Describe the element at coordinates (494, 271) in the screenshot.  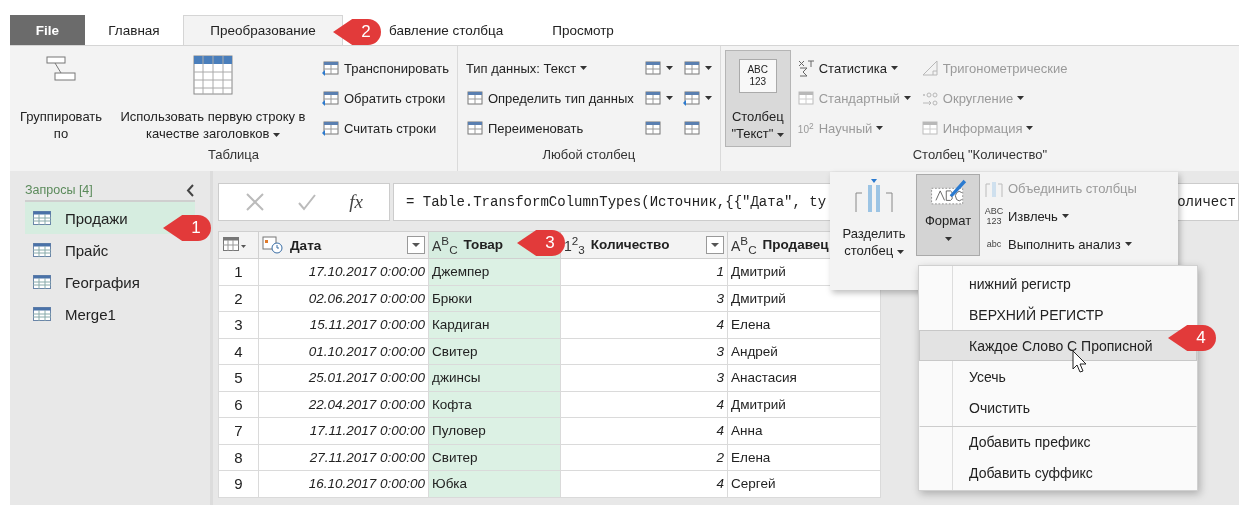
I see `table-cell: Джемпер` at that location.